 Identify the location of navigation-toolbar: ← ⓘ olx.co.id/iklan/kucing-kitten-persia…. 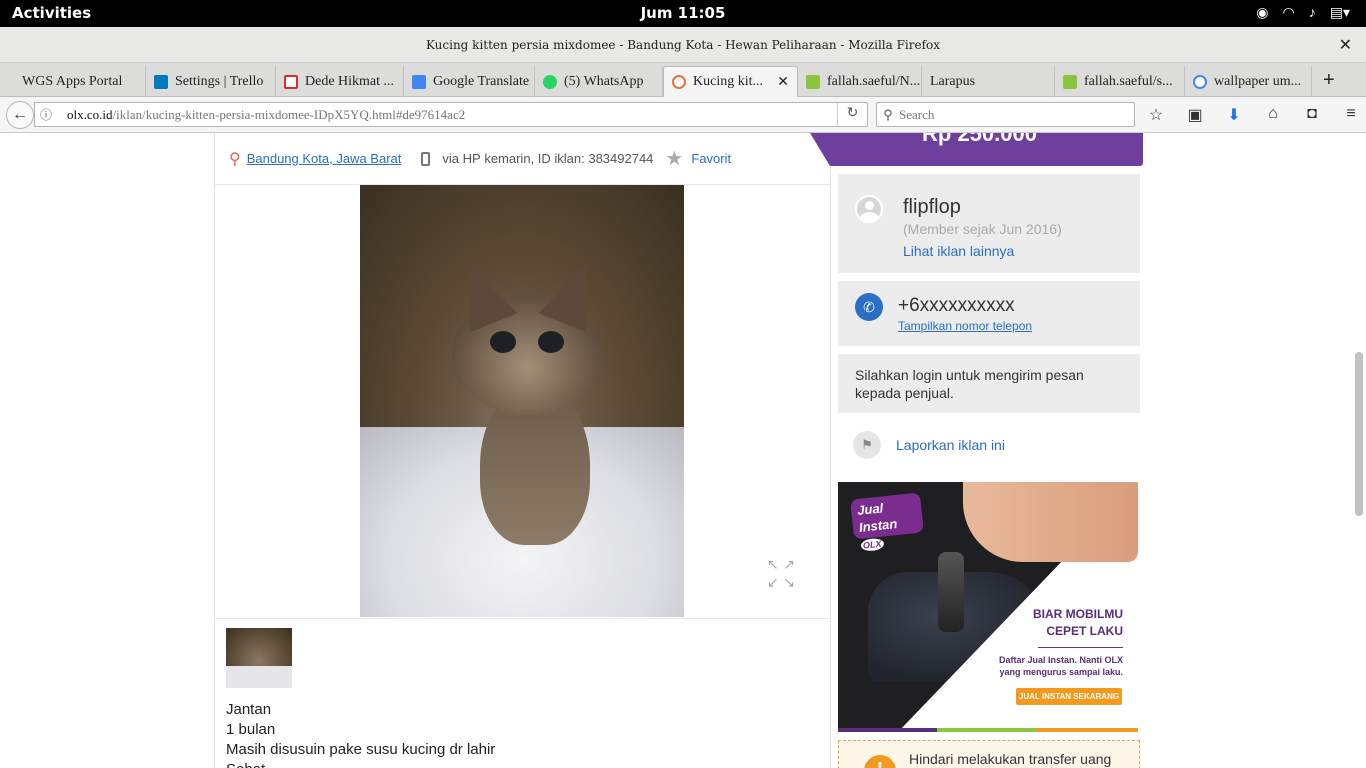
(683, 115).